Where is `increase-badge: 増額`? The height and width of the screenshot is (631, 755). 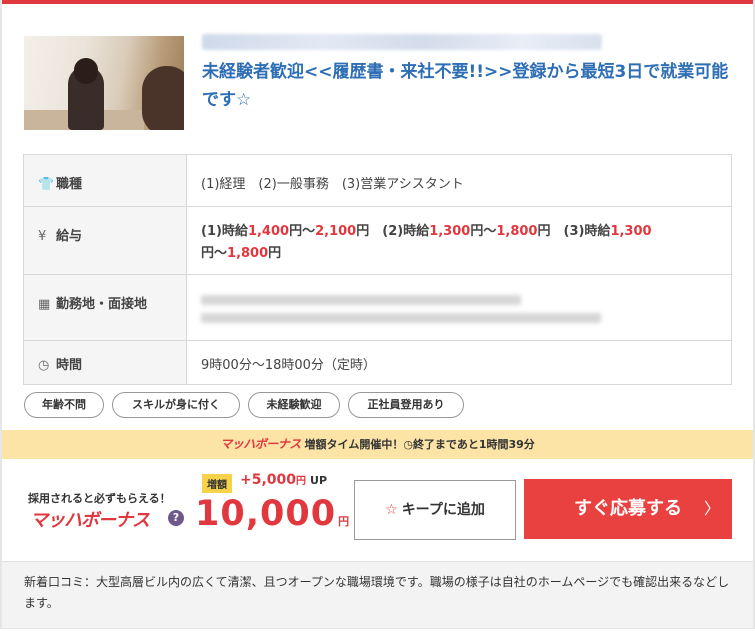 increase-badge: 増額 is located at coordinates (217, 483).